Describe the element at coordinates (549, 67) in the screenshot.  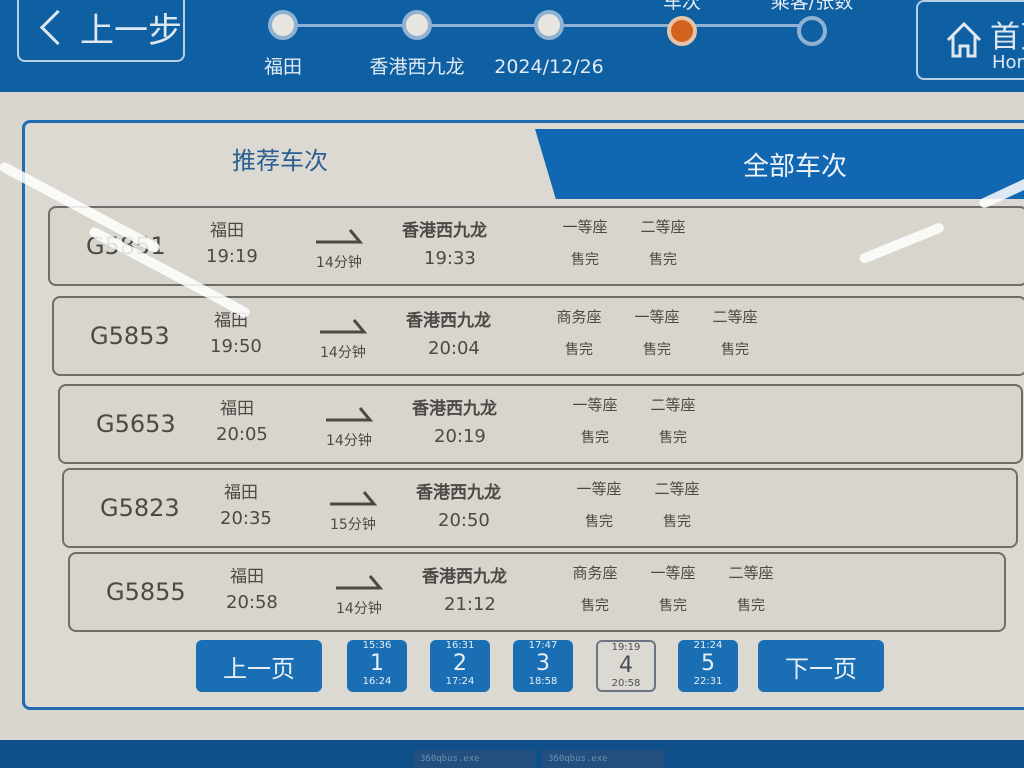
I see `step-3-label: 2024/12/26` at that location.